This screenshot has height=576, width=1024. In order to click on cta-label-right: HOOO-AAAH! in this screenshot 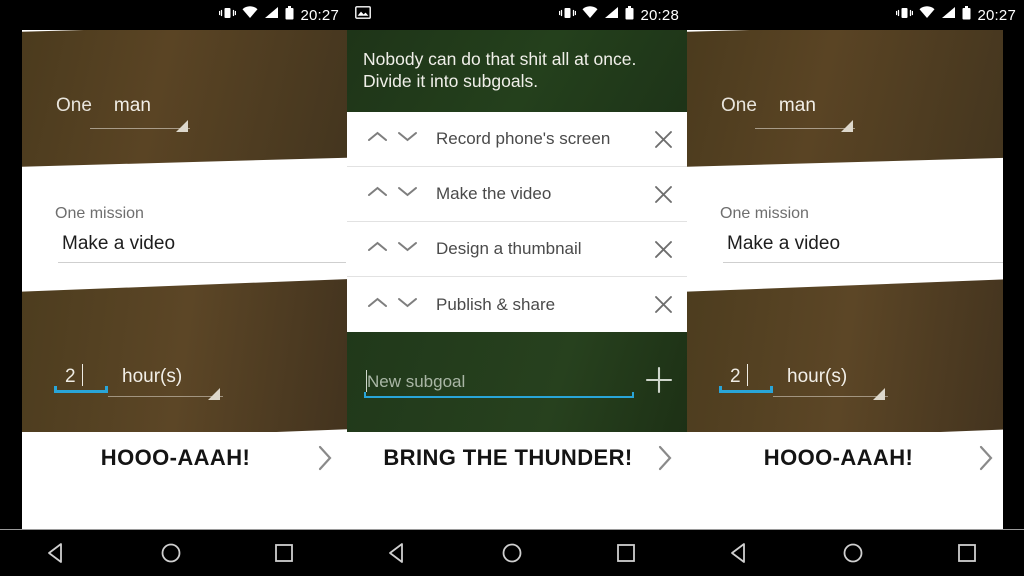, I will do `click(838, 457)`.